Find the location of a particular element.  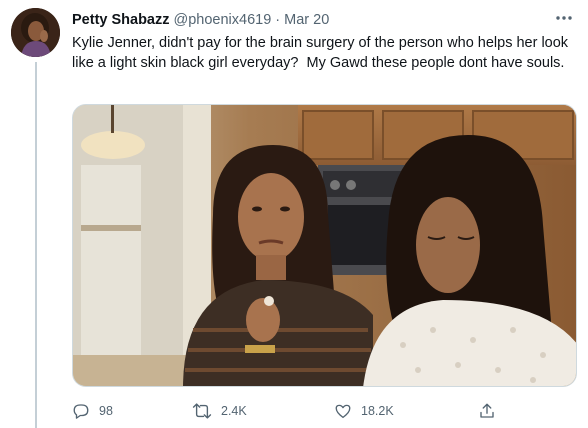

like-button: 18.2K is located at coordinates (364, 411).